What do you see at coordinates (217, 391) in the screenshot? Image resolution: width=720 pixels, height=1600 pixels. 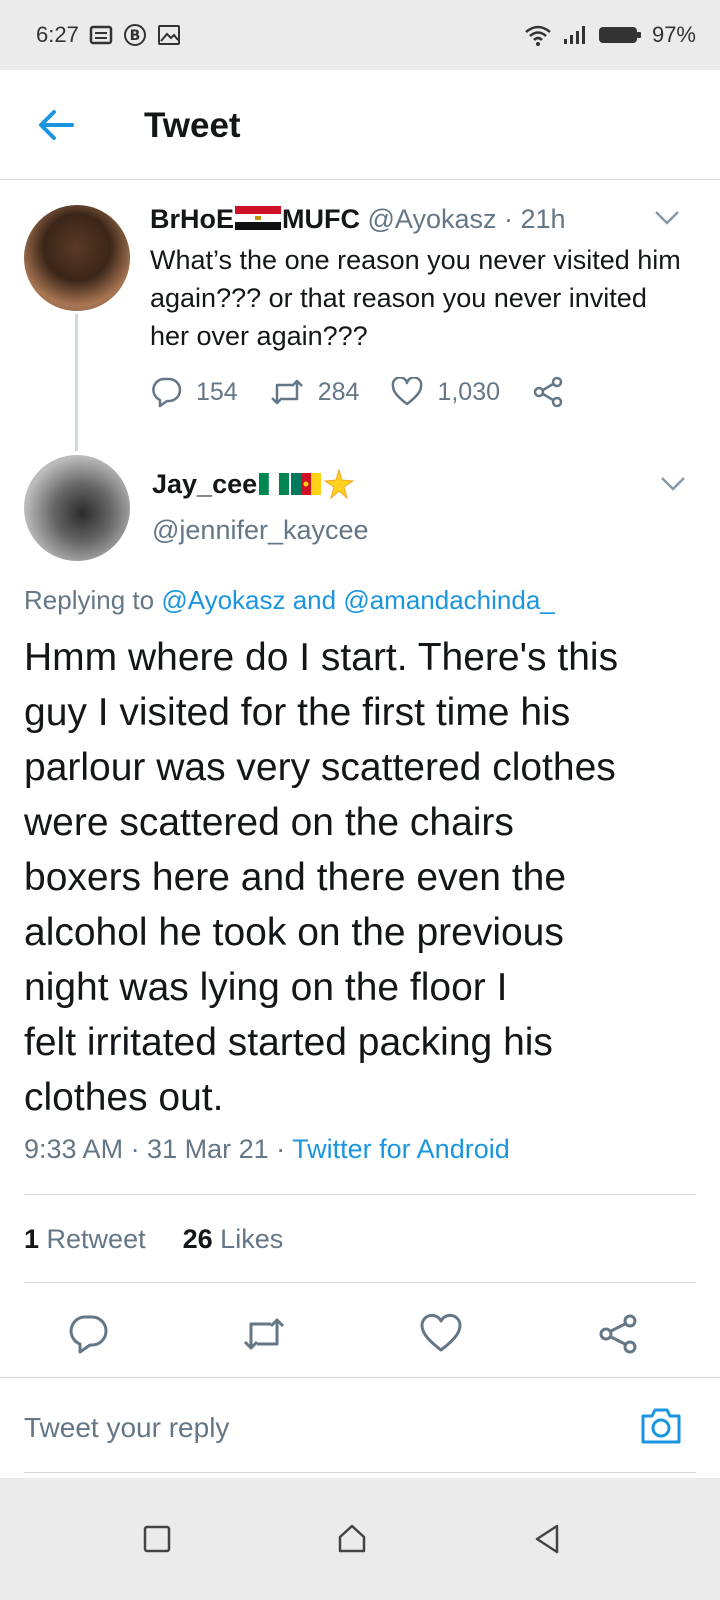 I see `reply-count: 154` at bounding box center [217, 391].